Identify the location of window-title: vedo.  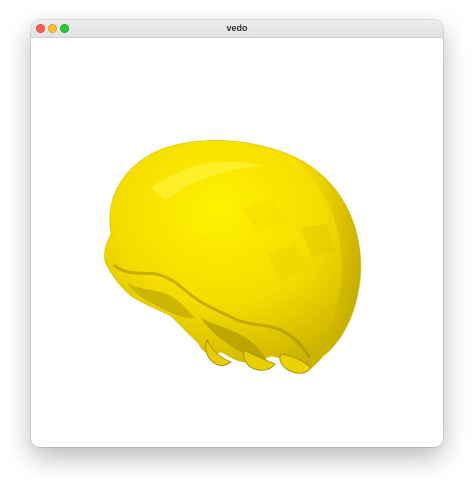
(237, 28).